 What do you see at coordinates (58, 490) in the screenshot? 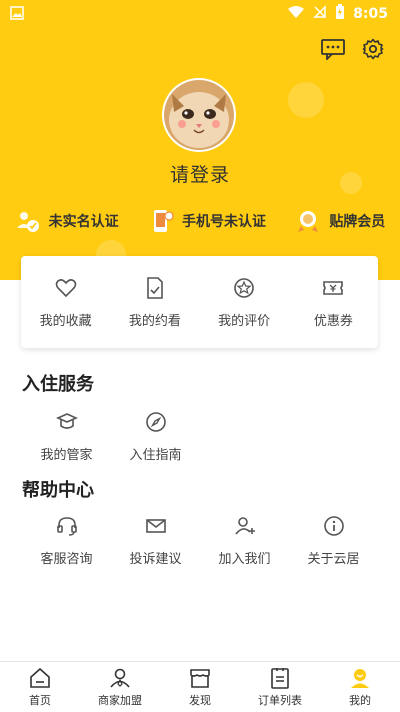
I see `help-center-title: 帮助中心` at bounding box center [58, 490].